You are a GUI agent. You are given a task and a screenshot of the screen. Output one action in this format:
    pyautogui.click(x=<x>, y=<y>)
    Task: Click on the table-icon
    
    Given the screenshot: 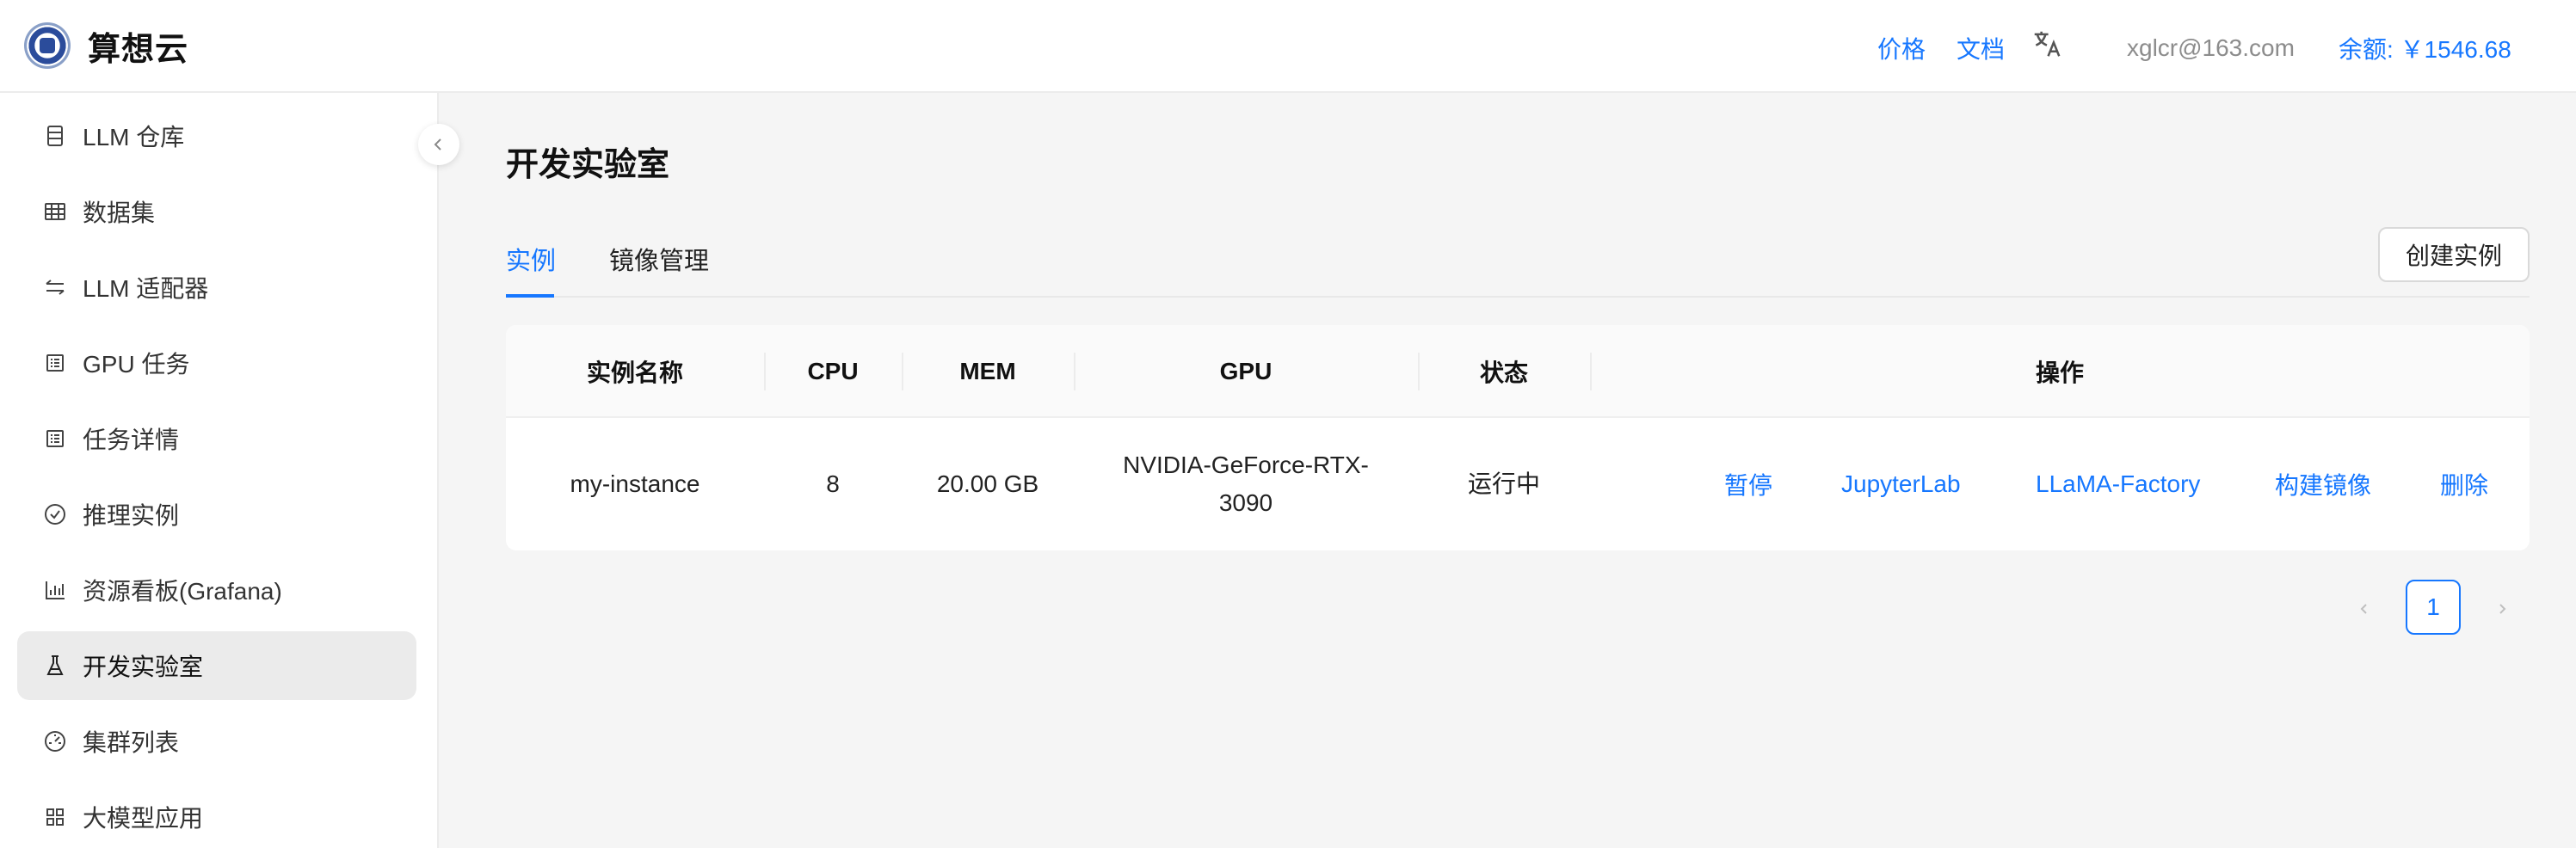 What is the action you would take?
    pyautogui.click(x=55, y=212)
    